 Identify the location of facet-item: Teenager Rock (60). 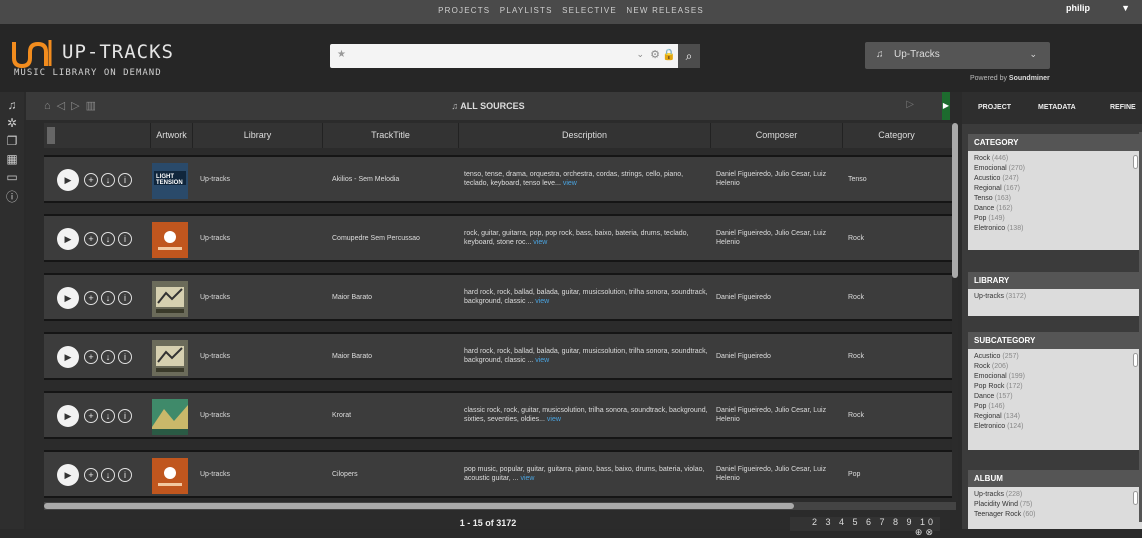
(1055, 515).